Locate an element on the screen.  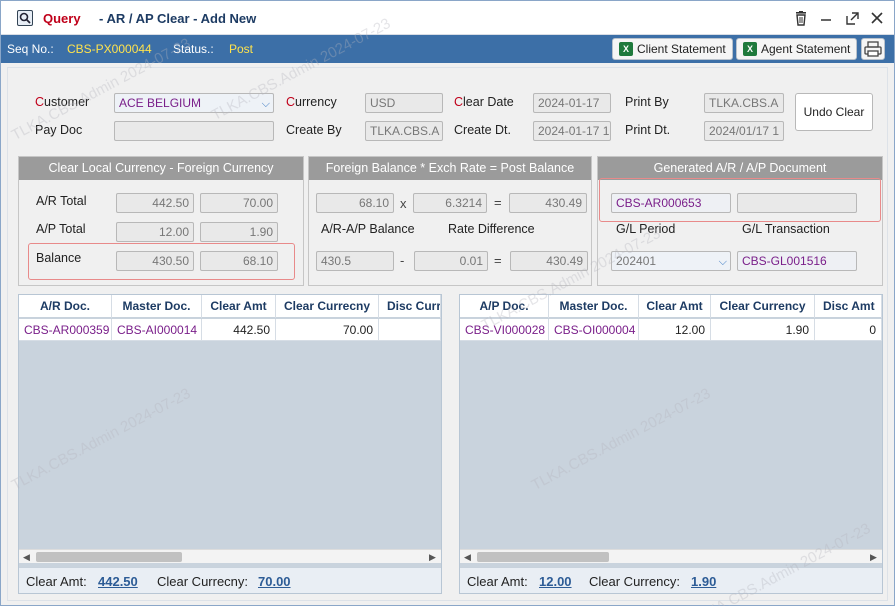
minus-sign: - is located at coordinates (402, 260).